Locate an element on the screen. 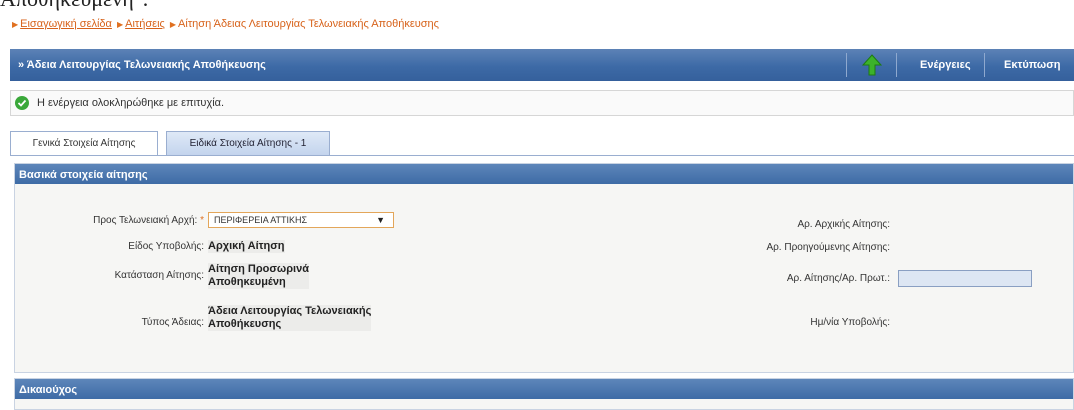  check-circle-icon is located at coordinates (22, 103).